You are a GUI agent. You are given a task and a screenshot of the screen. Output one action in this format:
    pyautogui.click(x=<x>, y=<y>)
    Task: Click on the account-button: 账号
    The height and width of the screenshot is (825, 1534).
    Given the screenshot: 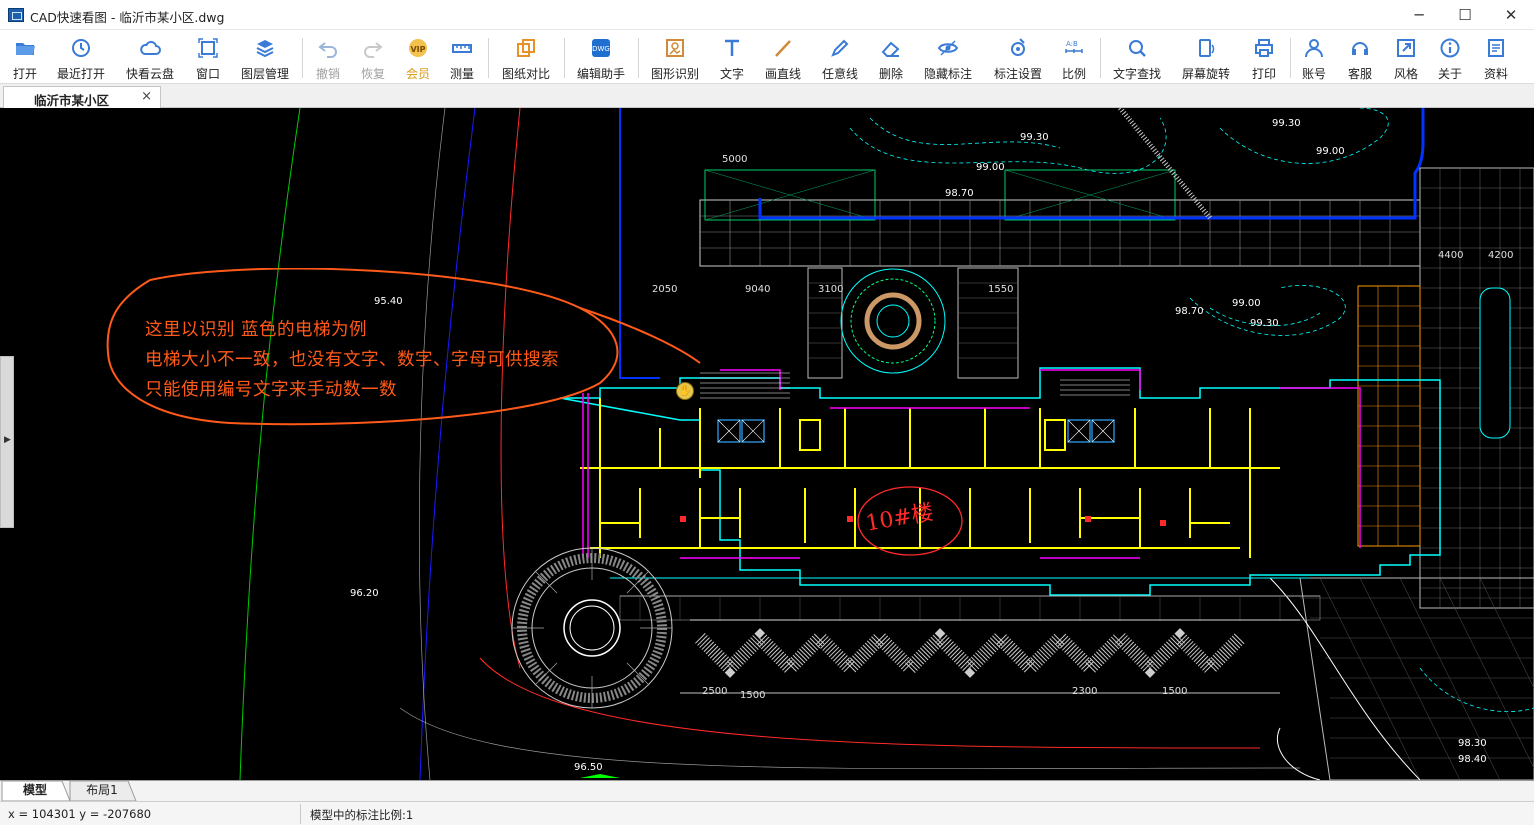 What is the action you would take?
    pyautogui.click(x=1314, y=58)
    